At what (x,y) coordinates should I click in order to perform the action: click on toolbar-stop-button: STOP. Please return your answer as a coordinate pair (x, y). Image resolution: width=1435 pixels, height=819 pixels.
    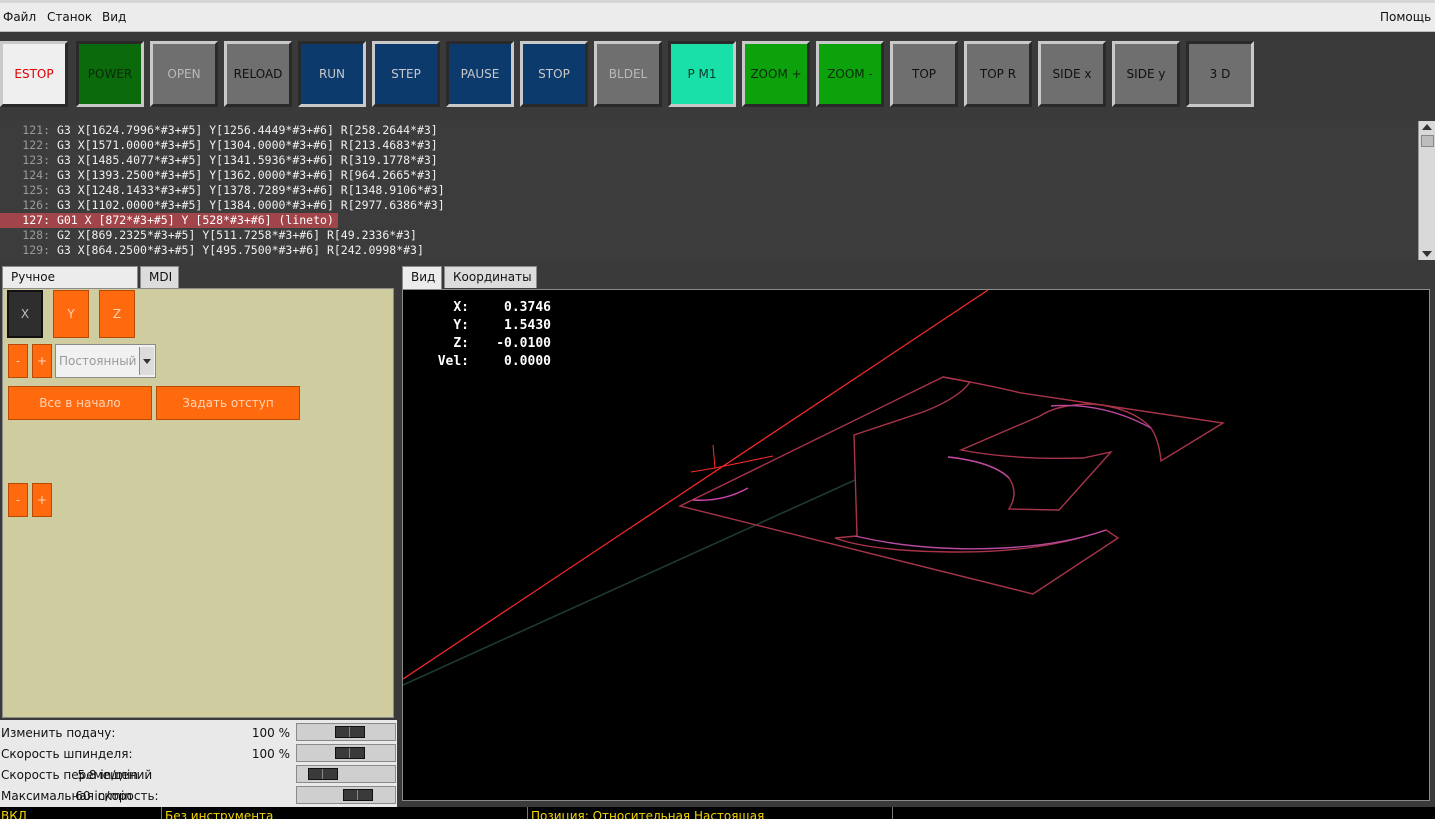
    Looking at the image, I should click on (554, 74).